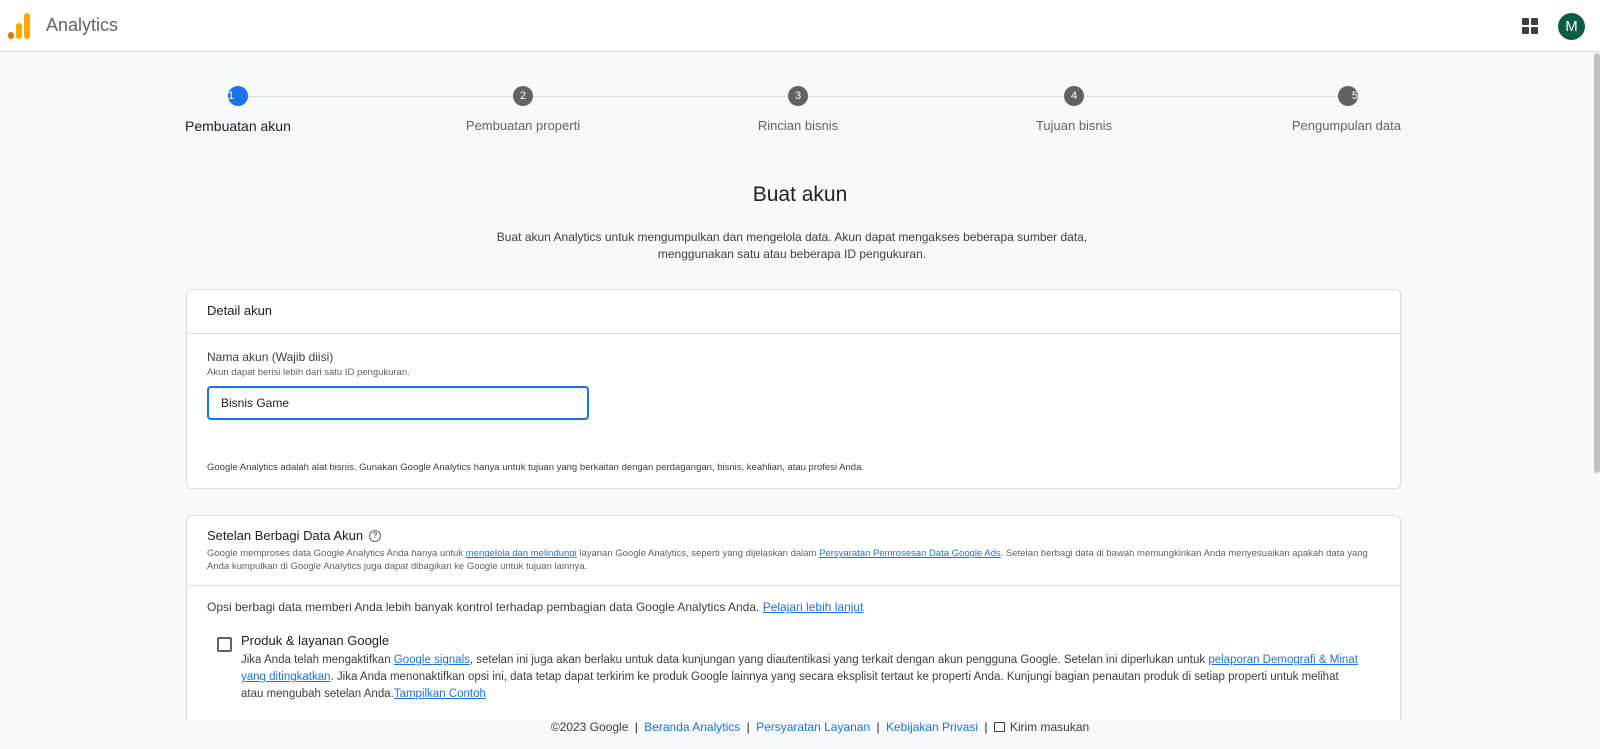 The width and height of the screenshot is (1600, 749). What do you see at coordinates (1049, 727) in the screenshot?
I see `feedback-label: Kirim masukan` at bounding box center [1049, 727].